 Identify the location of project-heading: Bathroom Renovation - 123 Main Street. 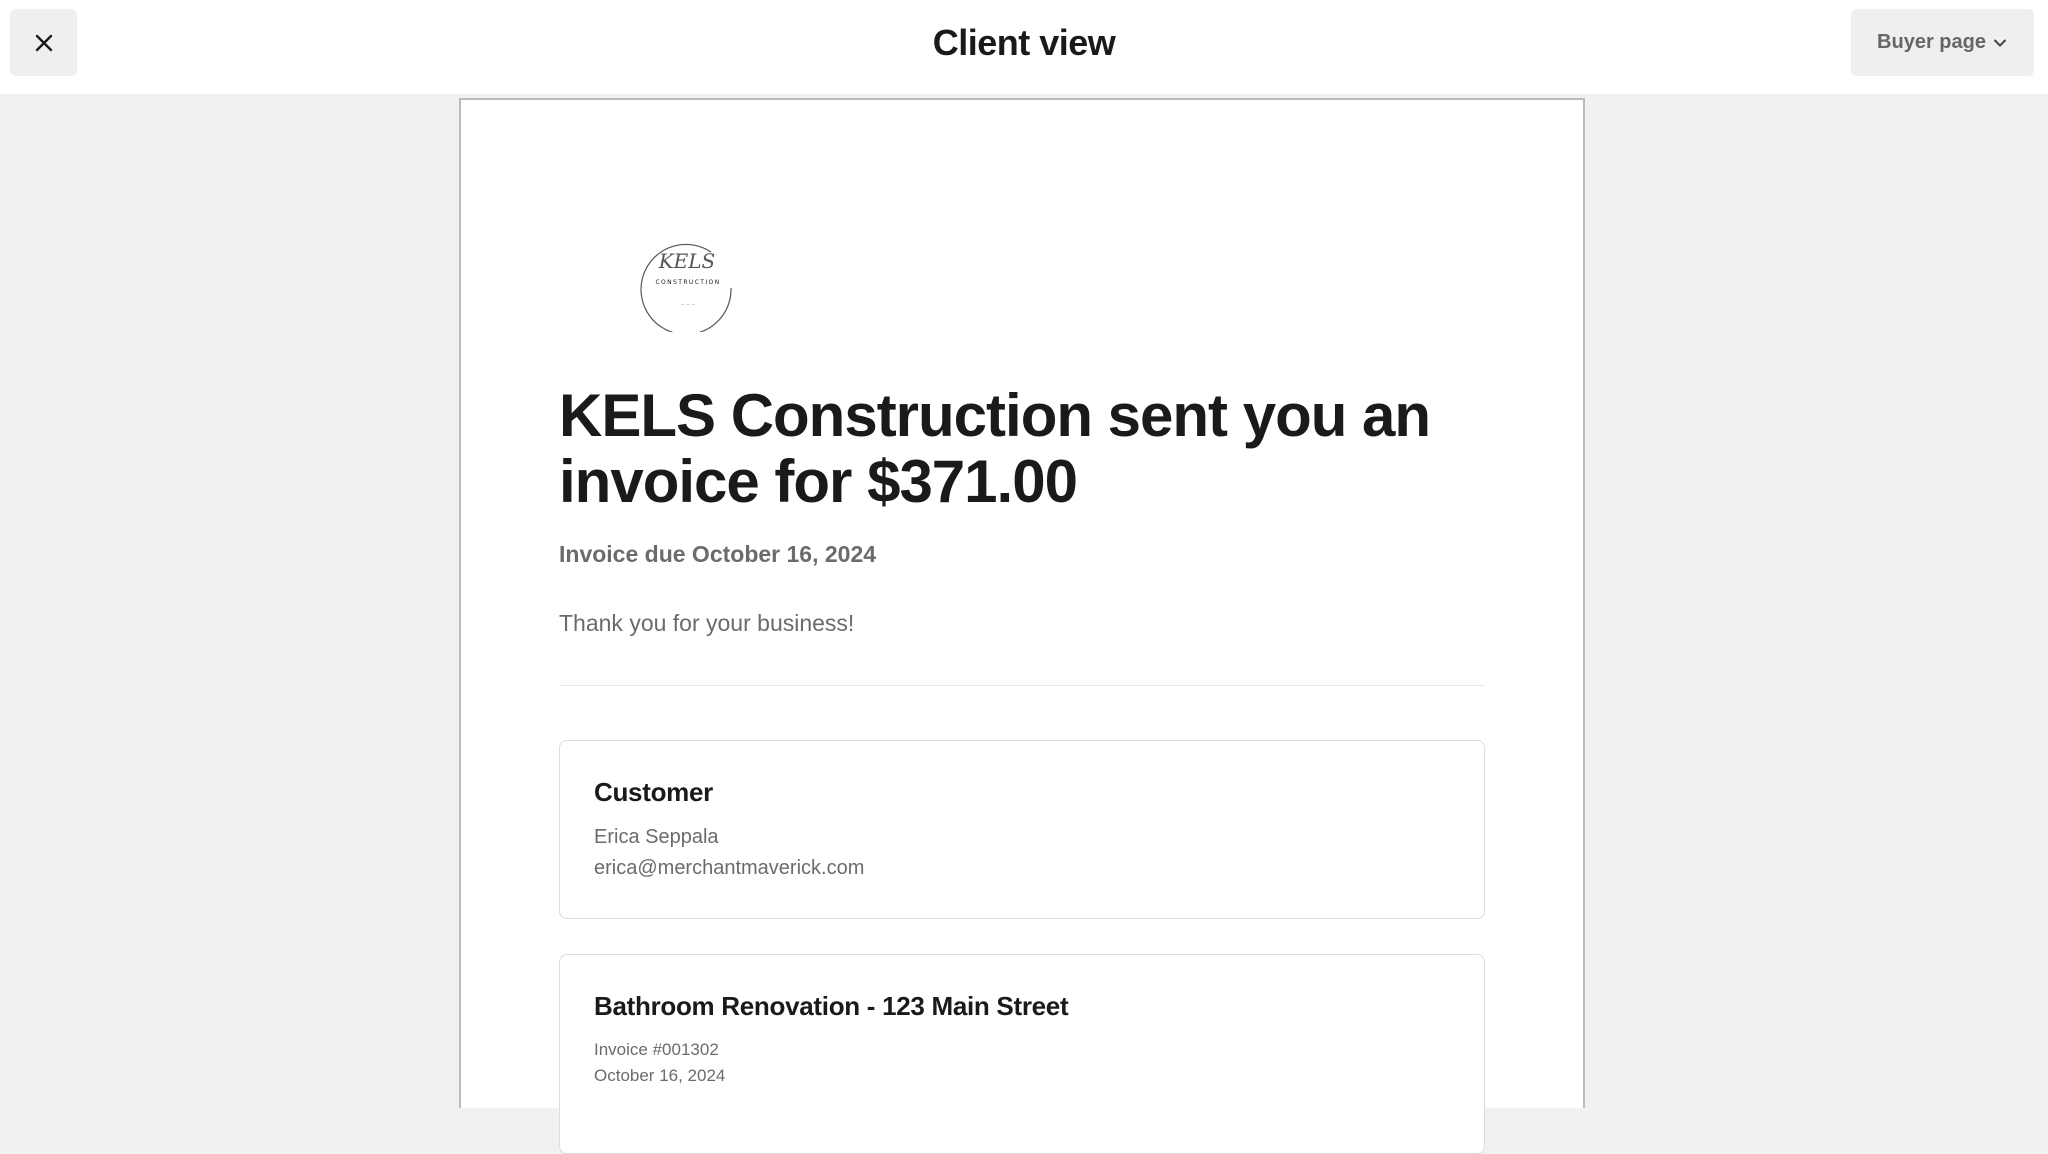
(831, 1006).